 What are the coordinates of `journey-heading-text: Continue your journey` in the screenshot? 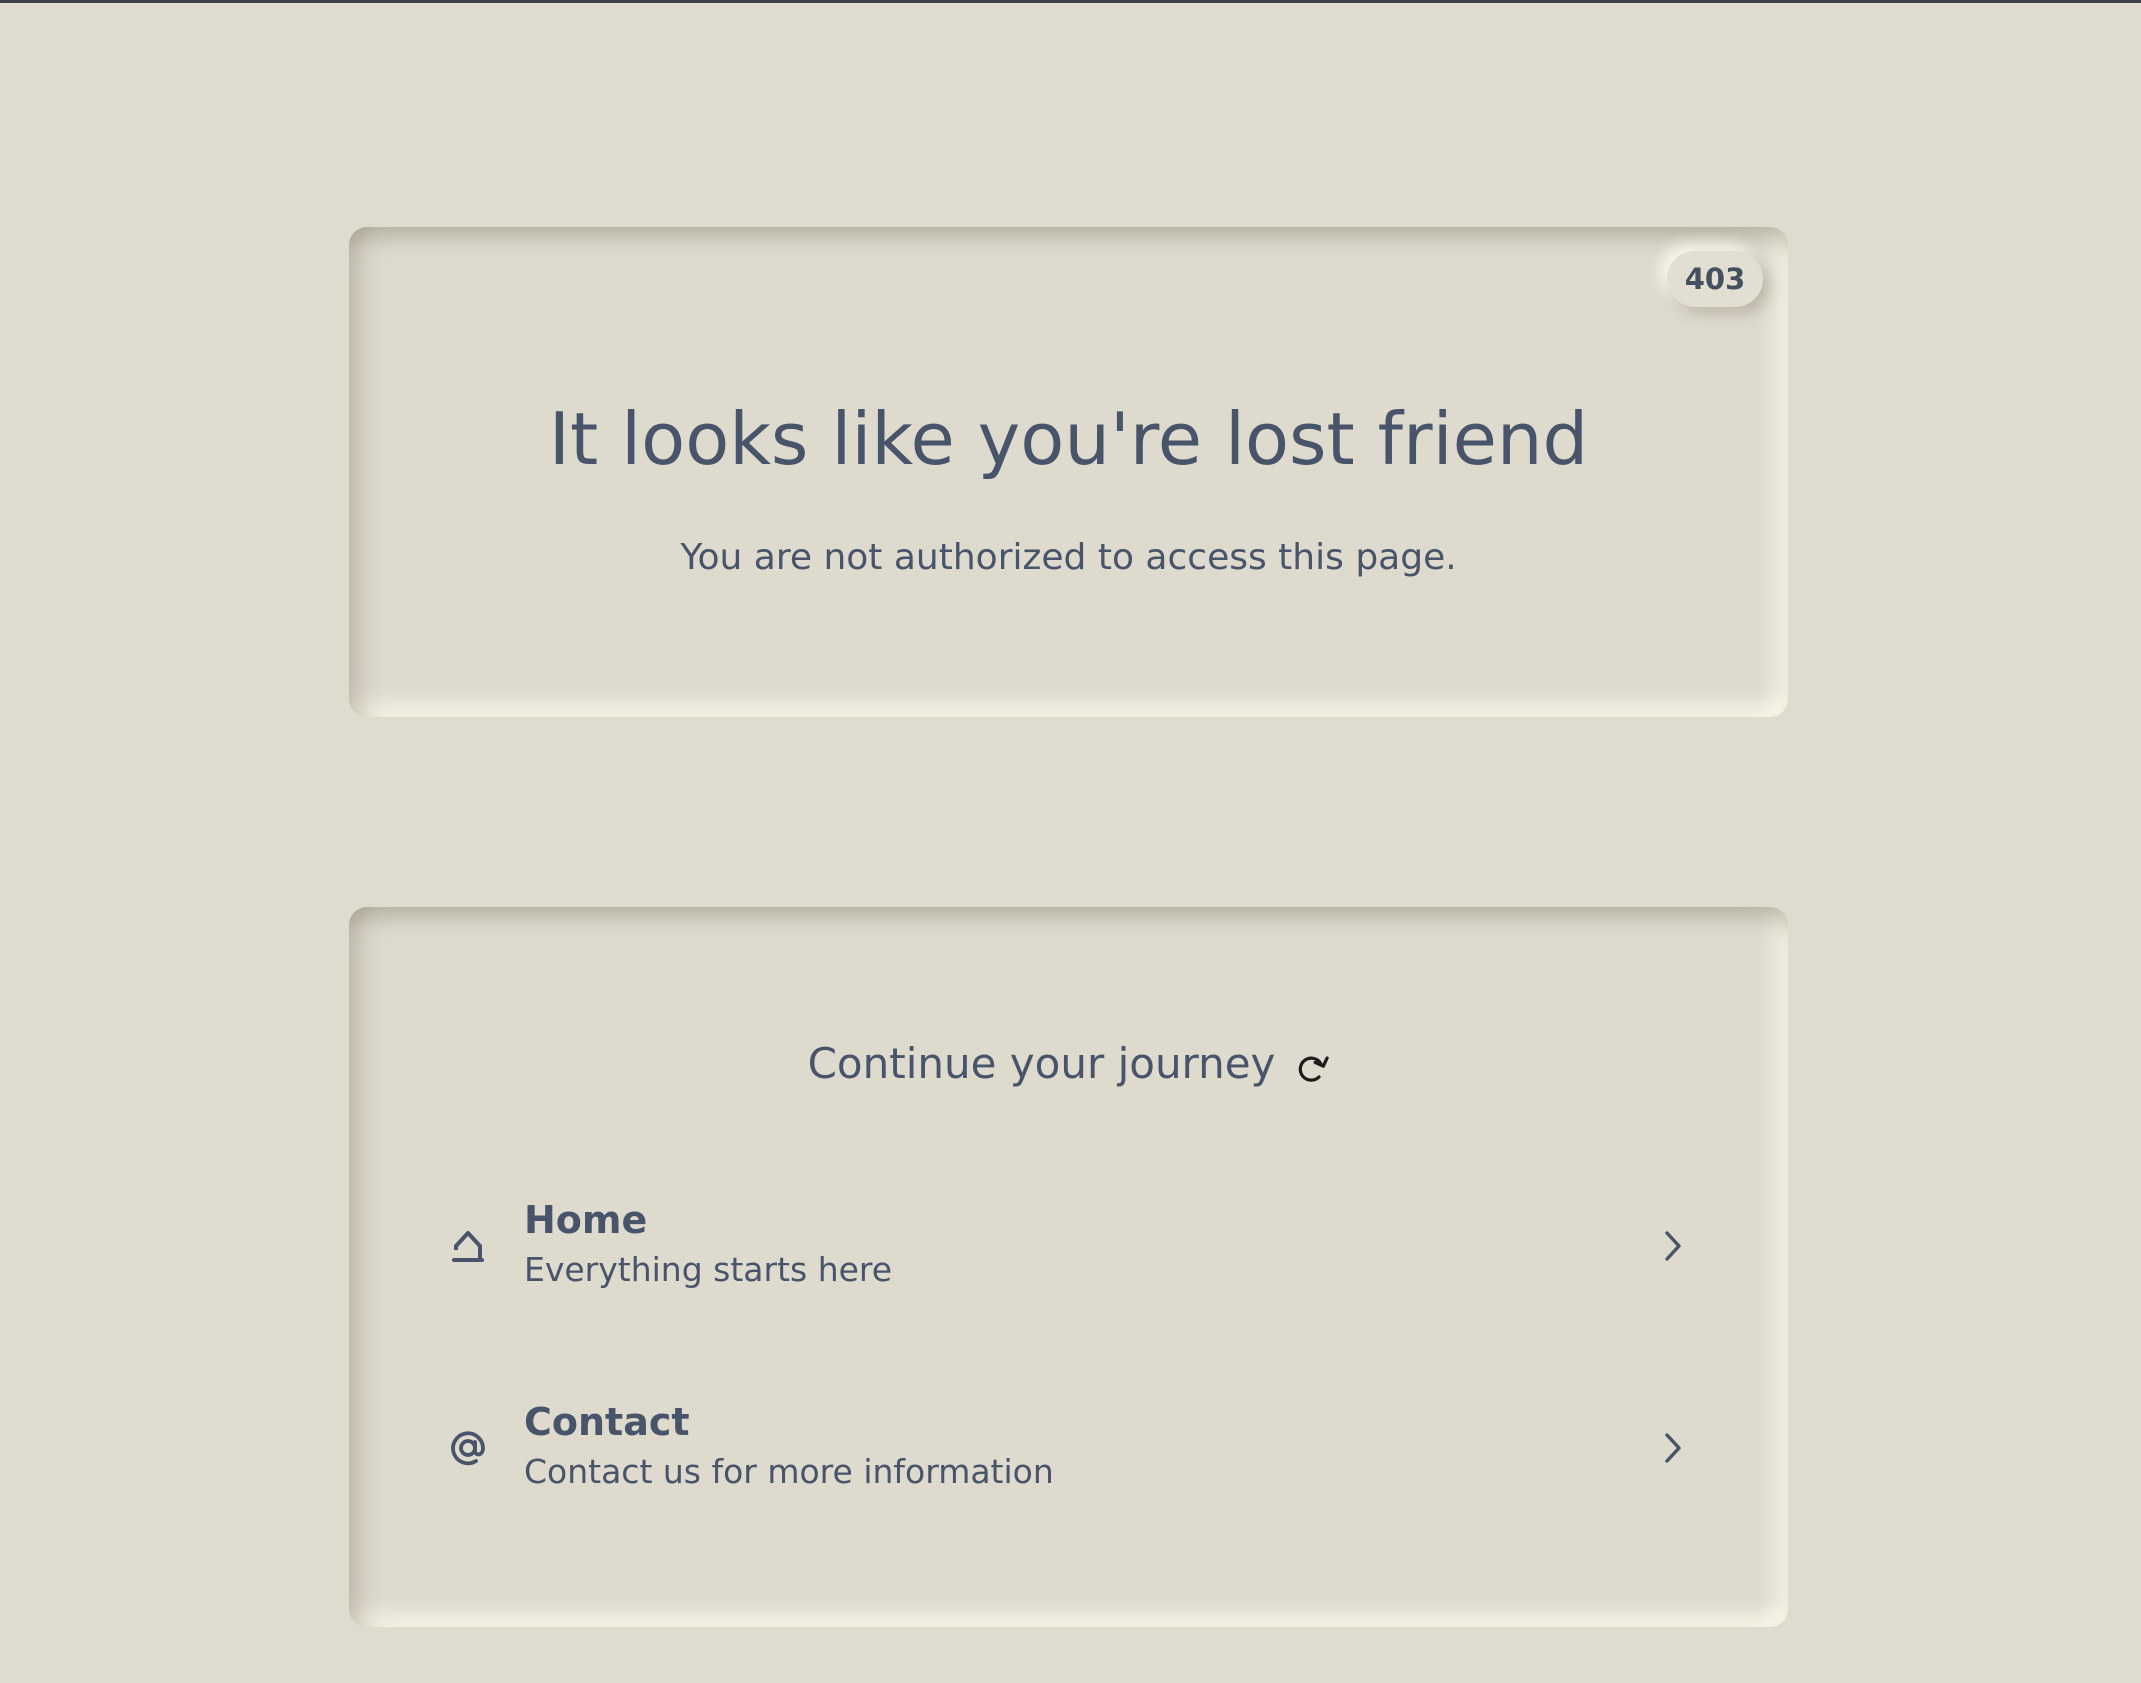 It's located at (1041, 1063).